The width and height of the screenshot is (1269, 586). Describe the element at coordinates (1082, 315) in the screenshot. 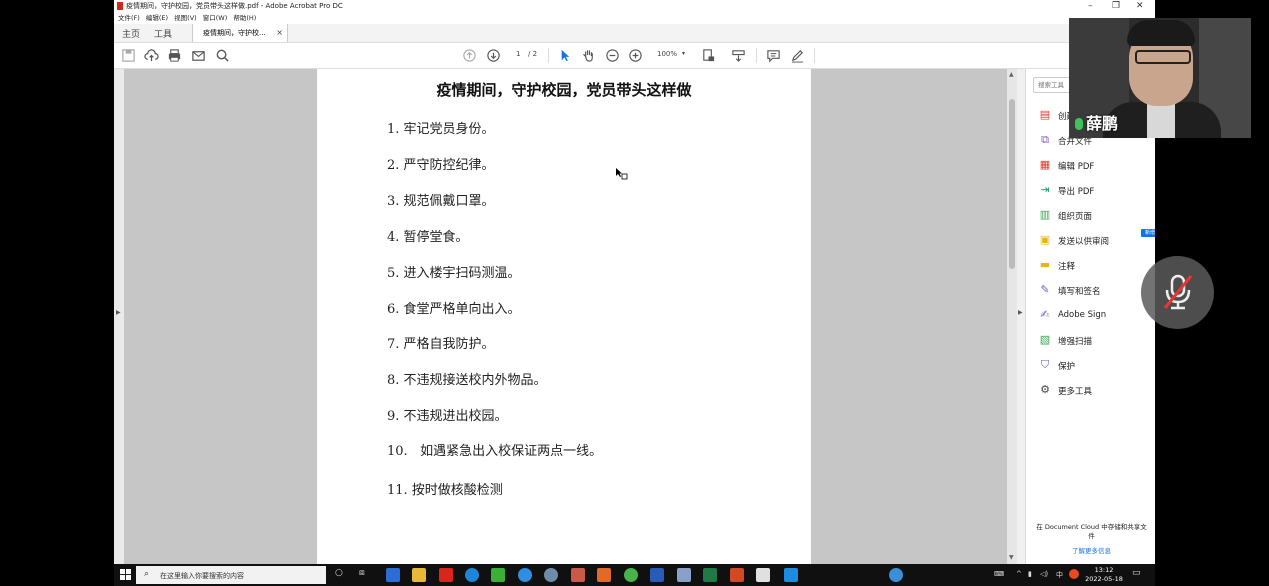

I see `tool-label: Adobe Sign` at that location.